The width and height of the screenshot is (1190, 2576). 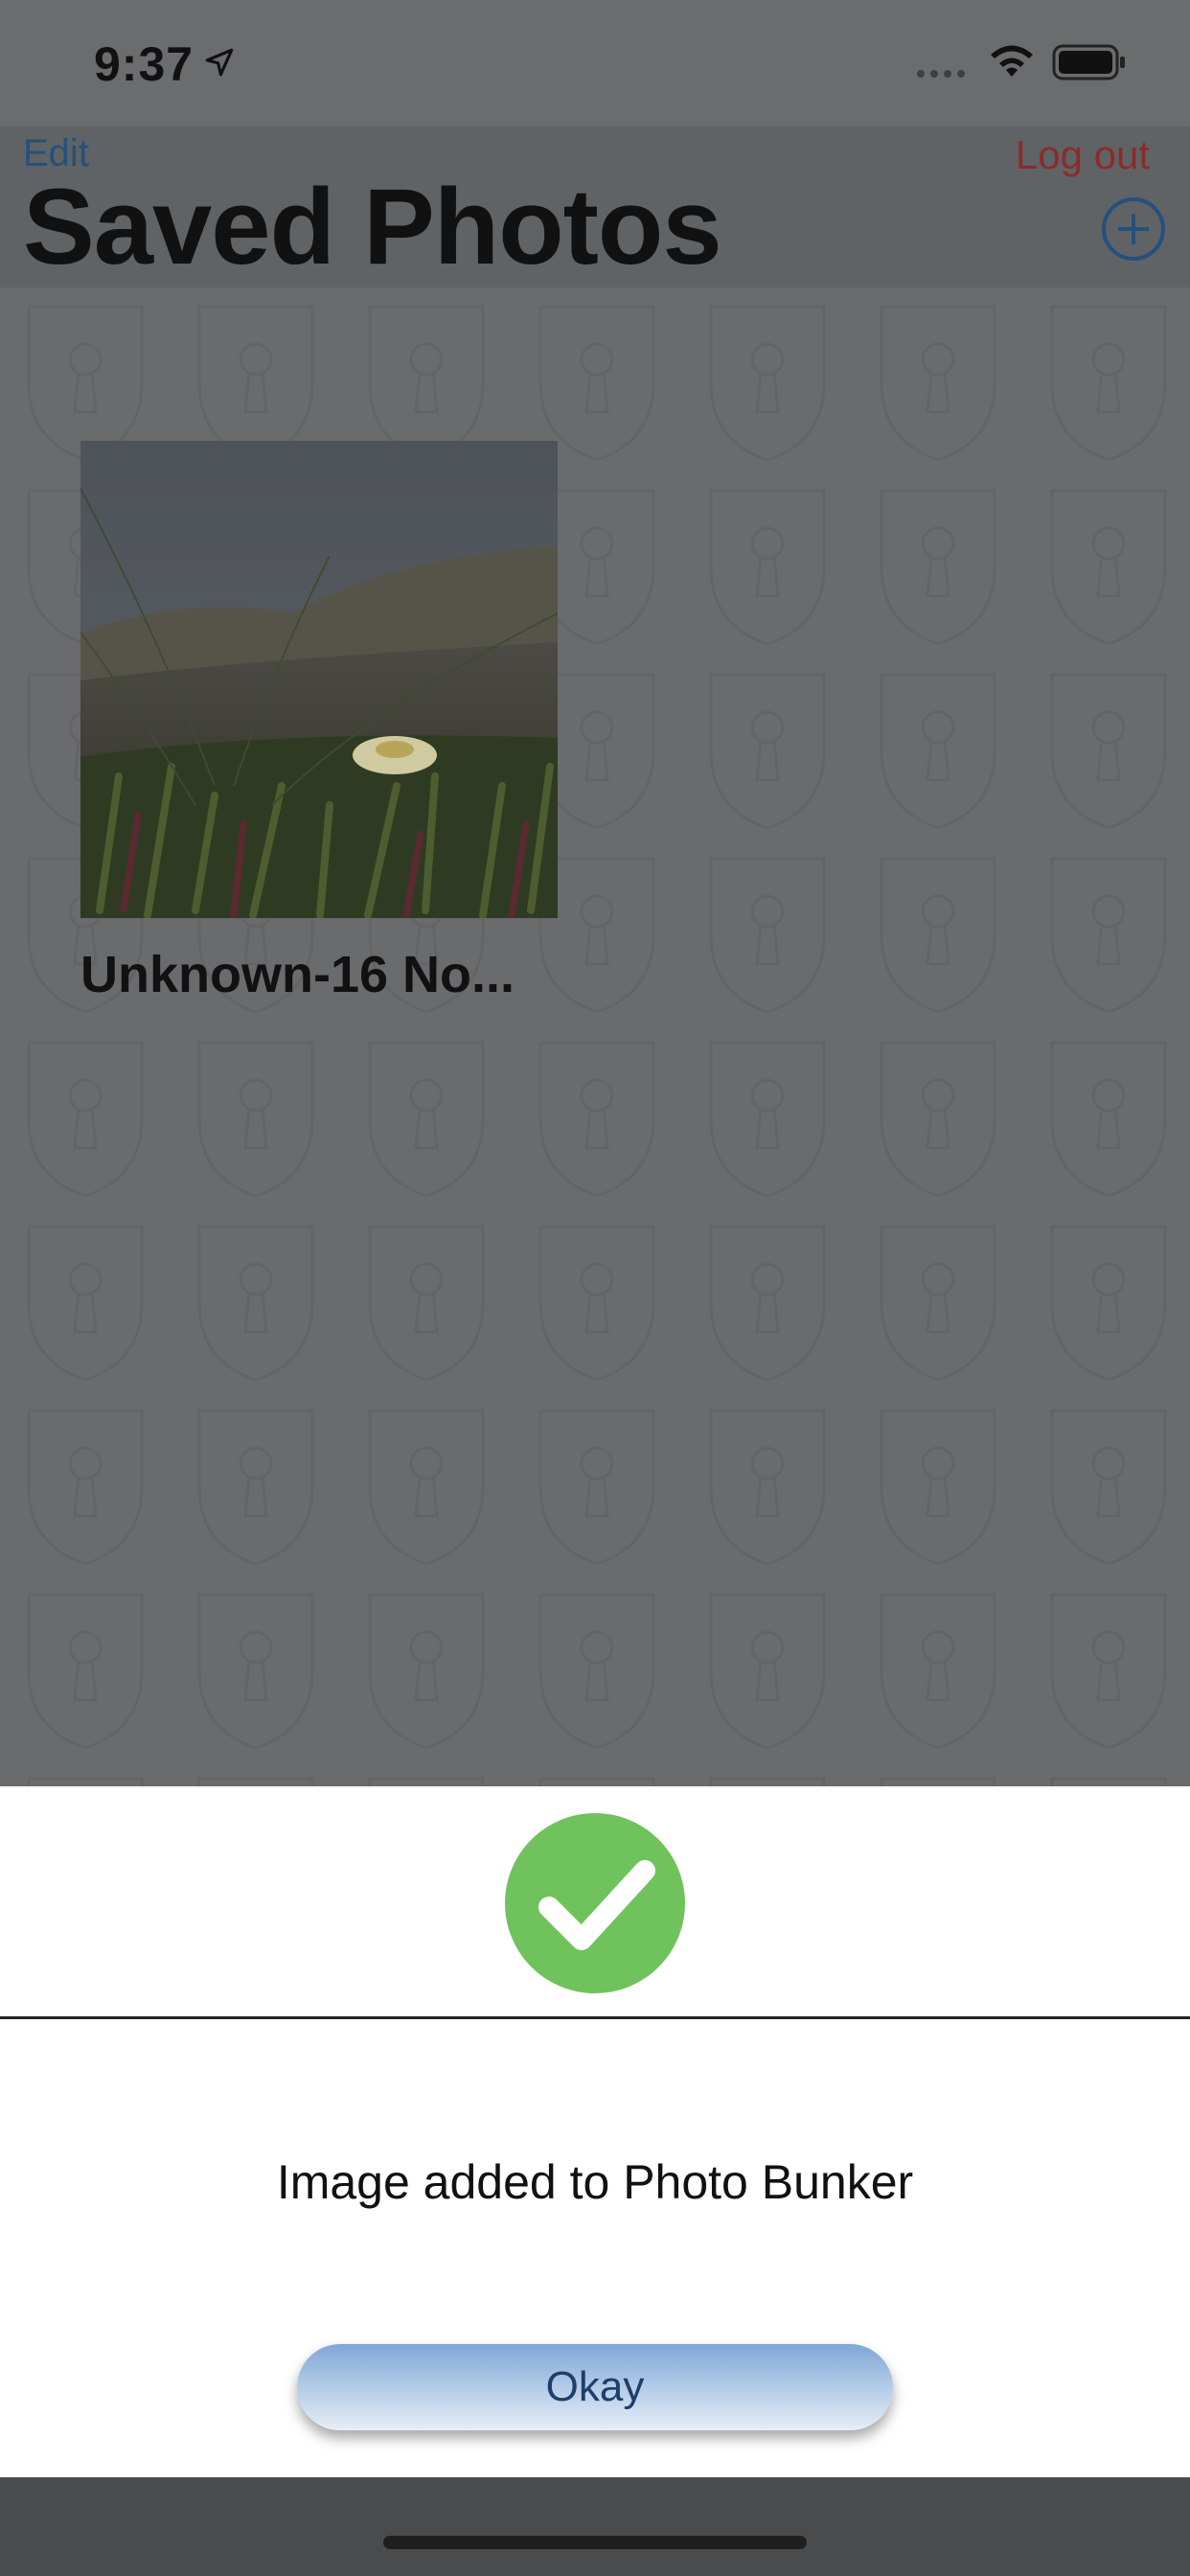 What do you see at coordinates (1089, 62) in the screenshot?
I see `battery-icon` at bounding box center [1089, 62].